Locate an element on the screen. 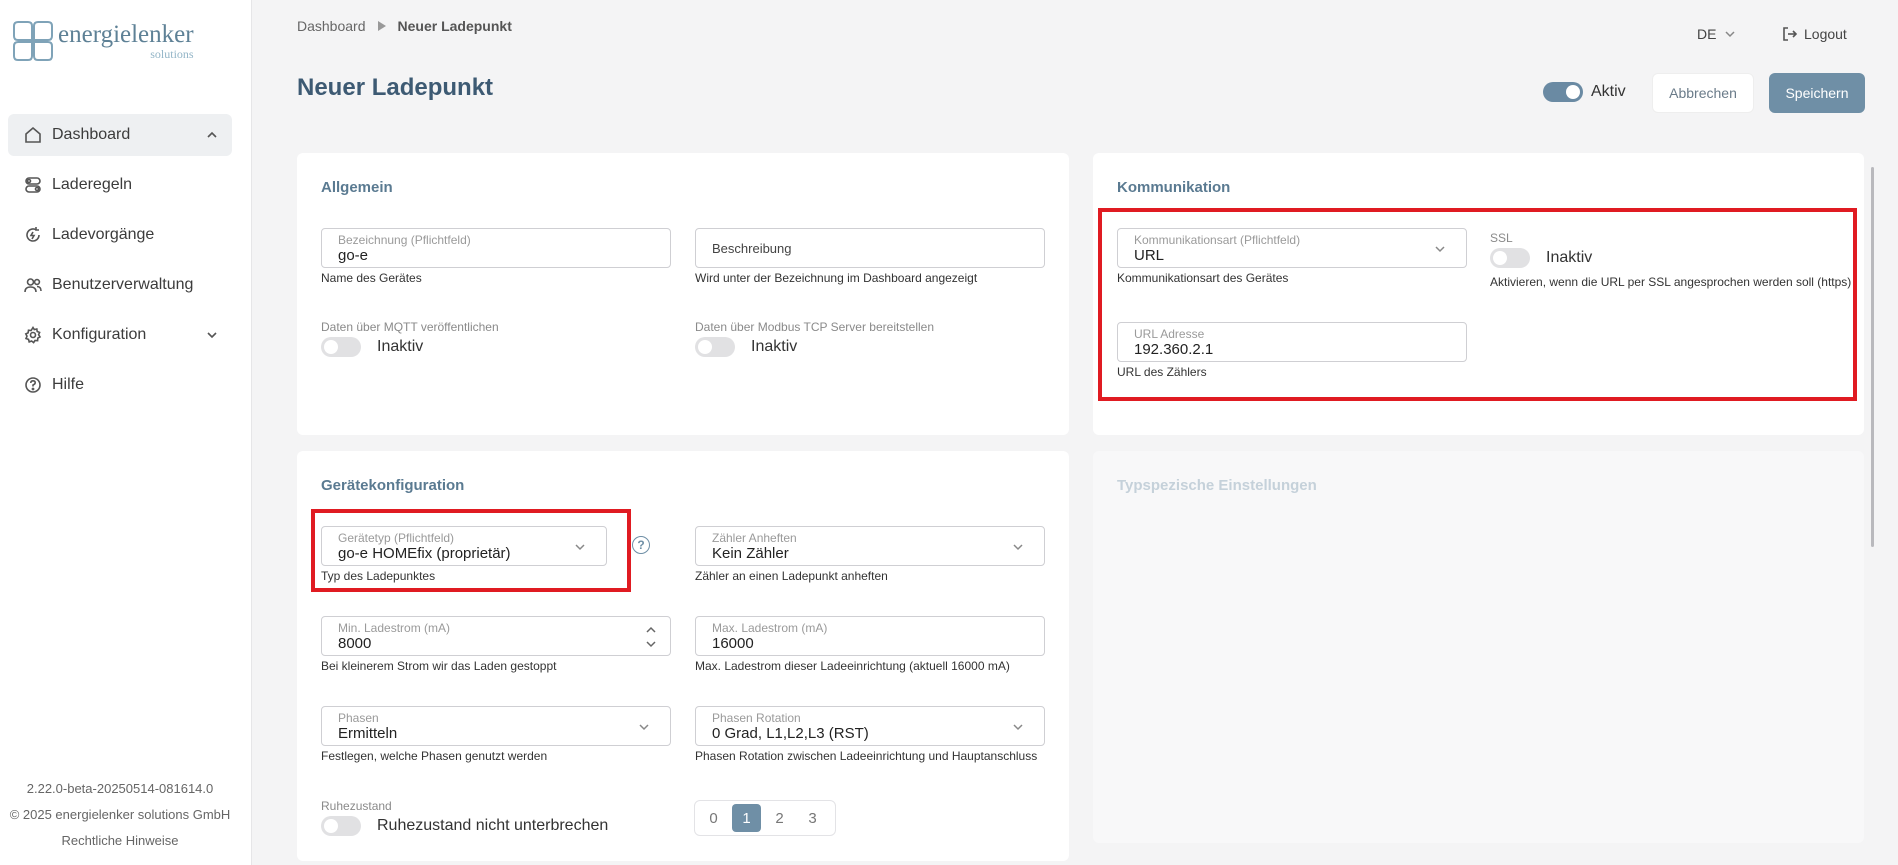  mqtt-state: Inaktiv is located at coordinates (400, 346).